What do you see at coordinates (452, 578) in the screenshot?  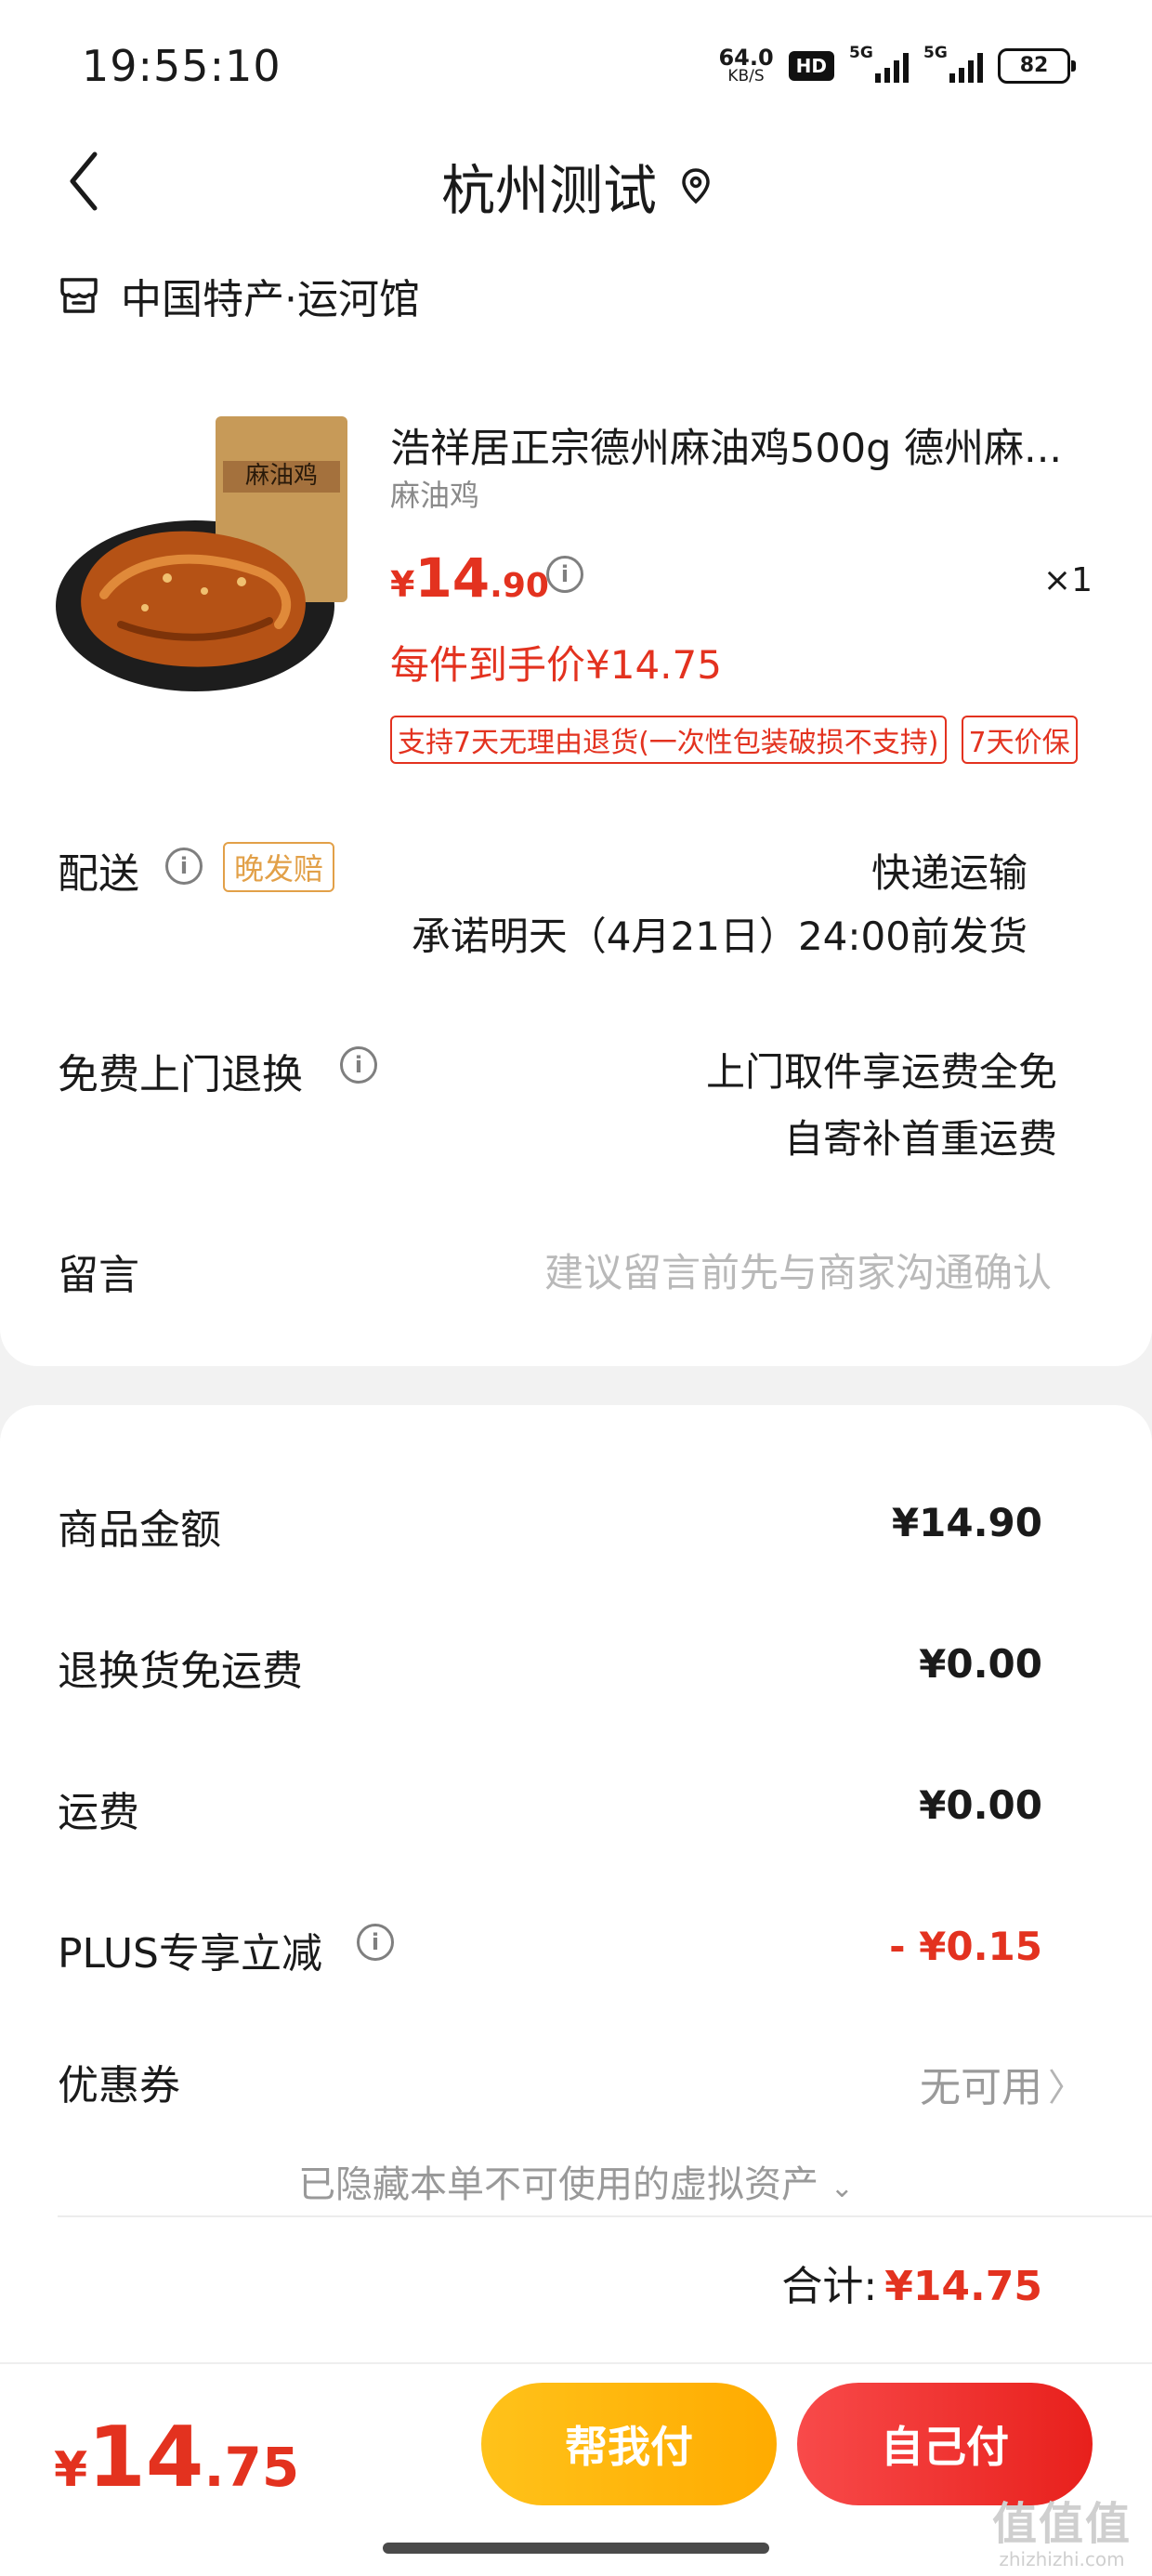 I see `price-integer: 14` at bounding box center [452, 578].